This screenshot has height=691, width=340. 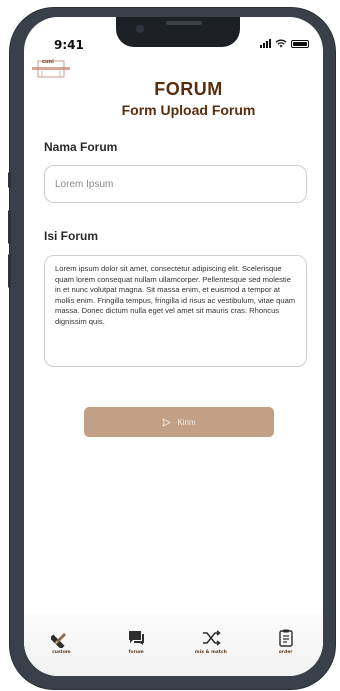 What do you see at coordinates (136, 652) in the screenshot?
I see `nav-label-forum: forum` at bounding box center [136, 652].